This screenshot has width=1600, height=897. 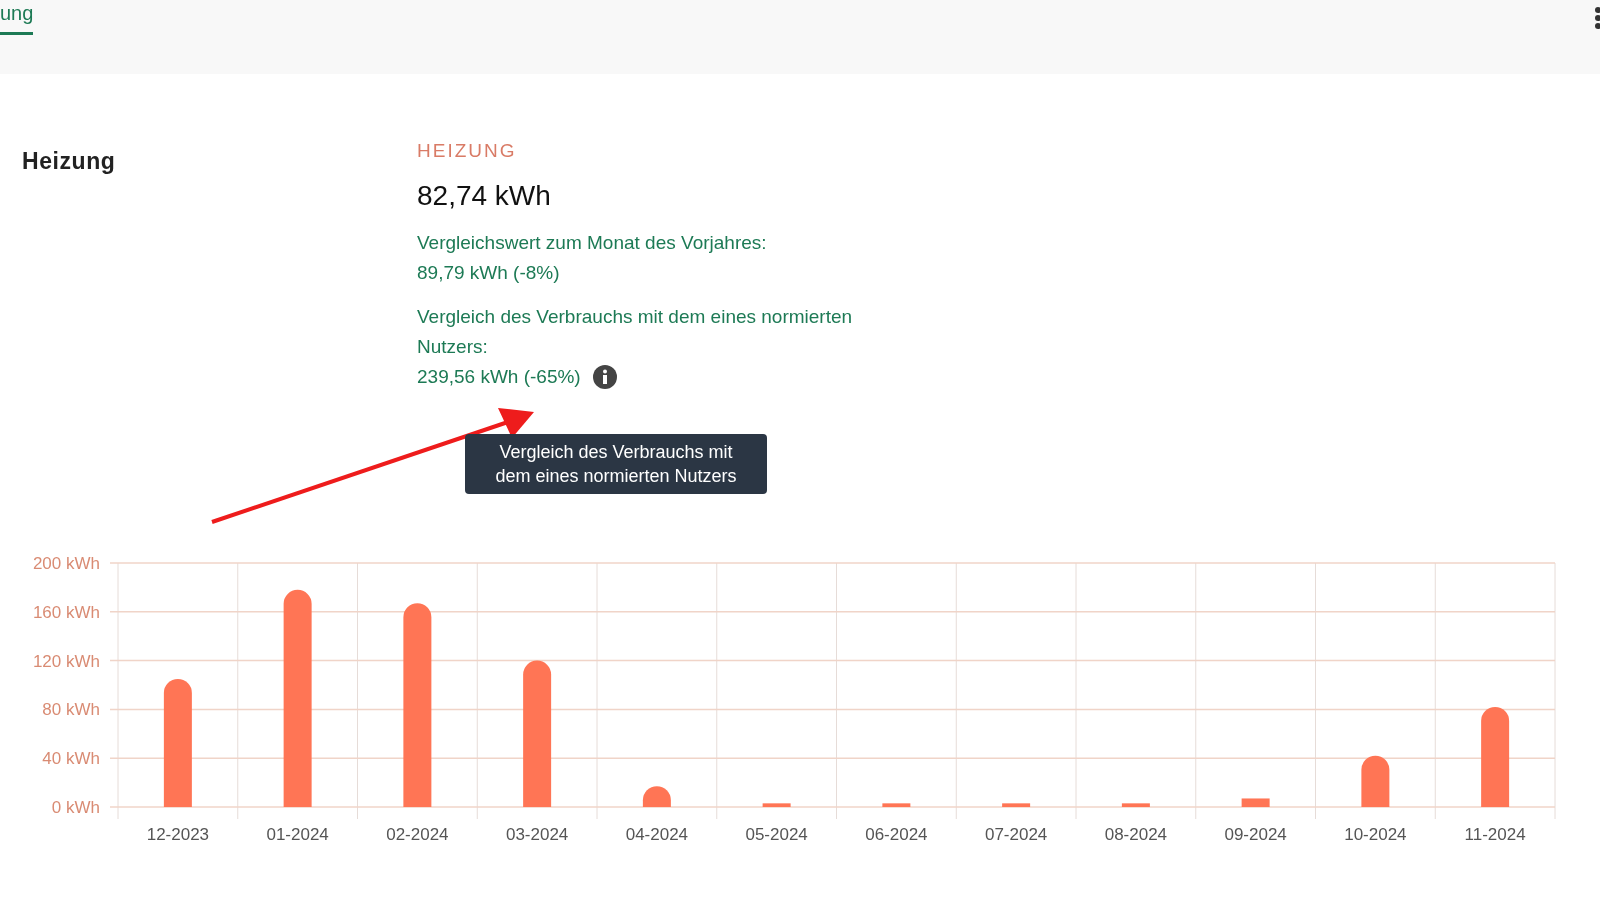 What do you see at coordinates (66, 661) in the screenshot?
I see `y-axis-label: 120 kWh` at bounding box center [66, 661].